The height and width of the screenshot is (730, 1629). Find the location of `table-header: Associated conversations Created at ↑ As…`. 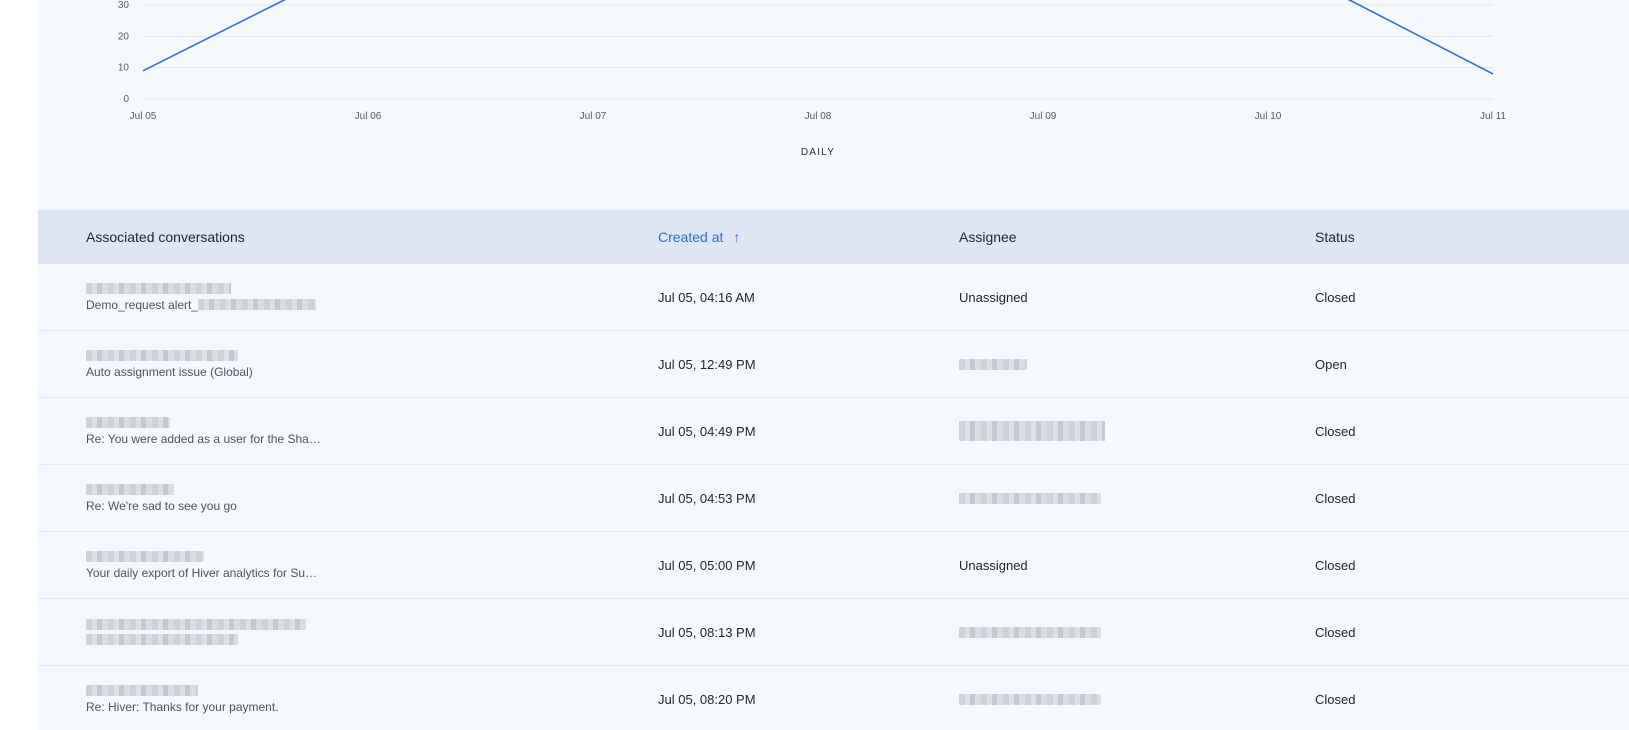

table-header: Associated conversations Created at ↑ As… is located at coordinates (833, 237).